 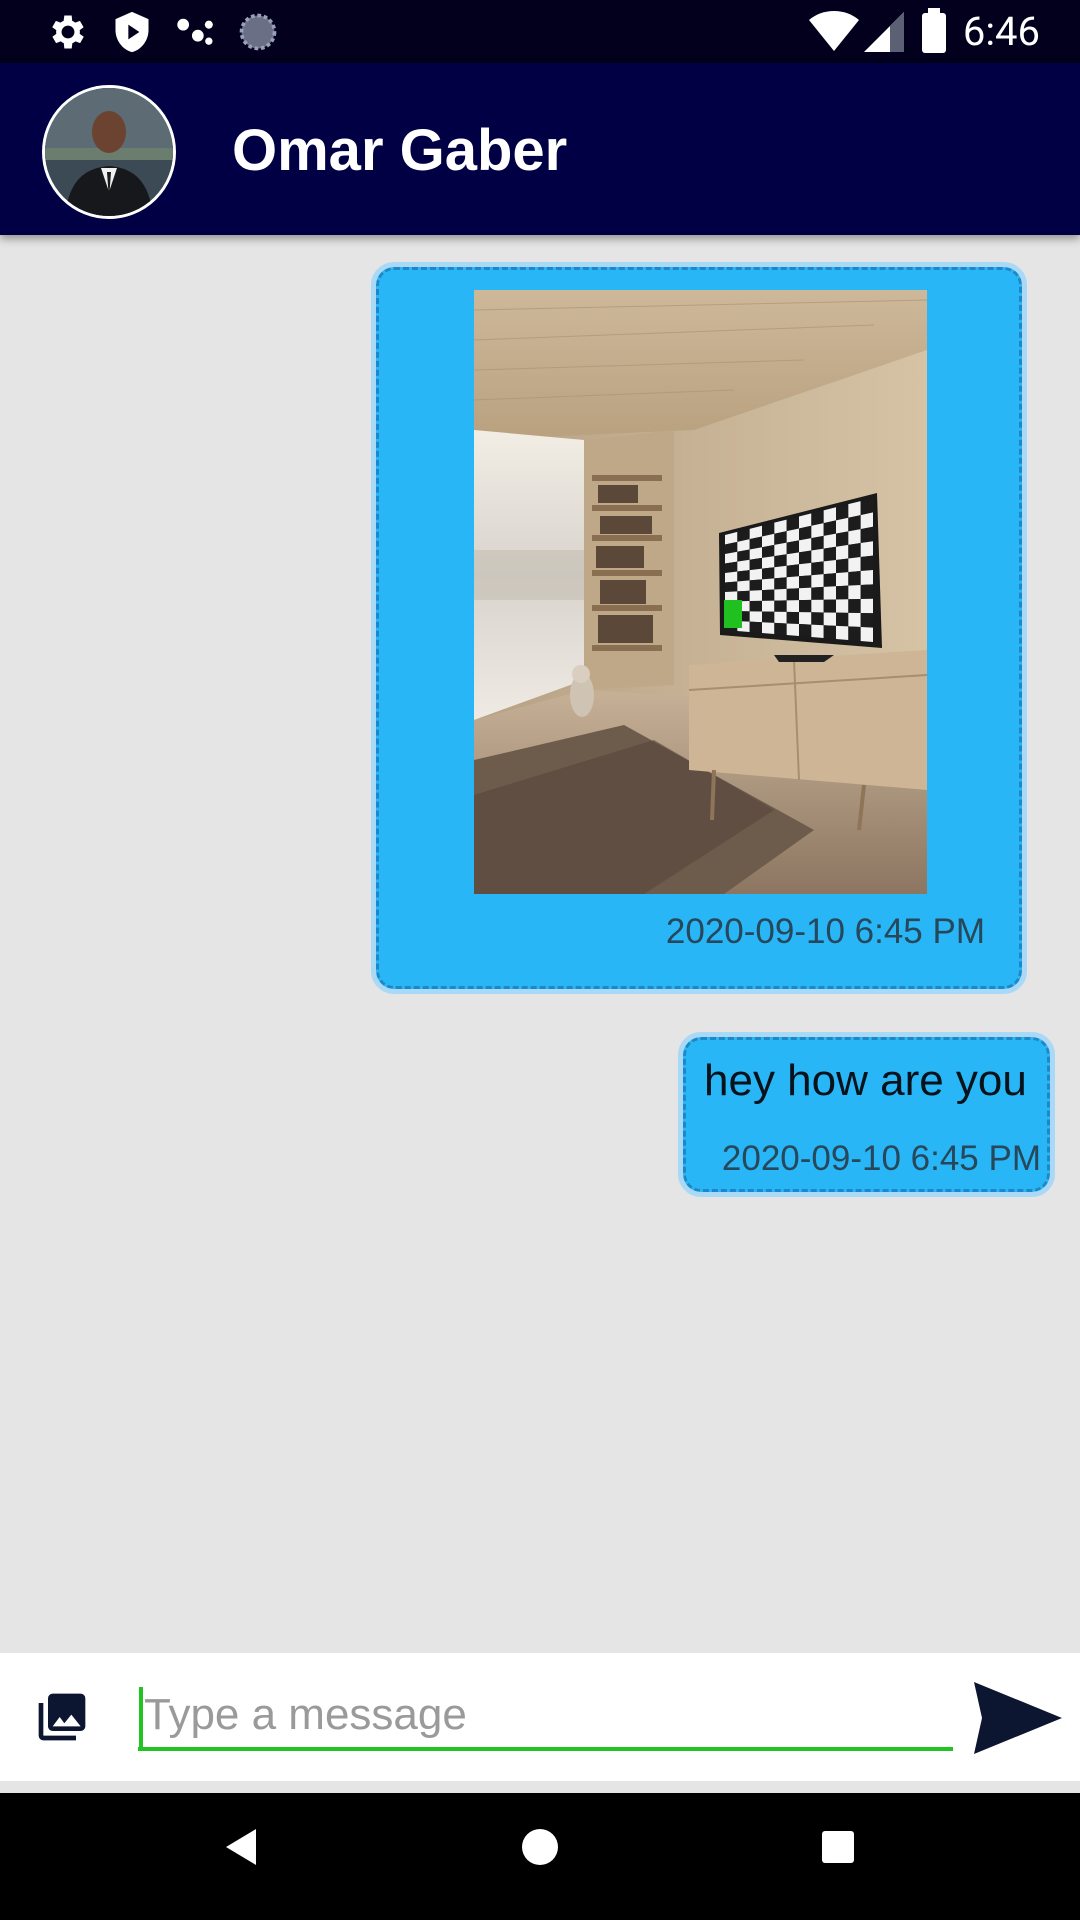 I want to click on chat-header: Omar Gaber, so click(x=540, y=149).